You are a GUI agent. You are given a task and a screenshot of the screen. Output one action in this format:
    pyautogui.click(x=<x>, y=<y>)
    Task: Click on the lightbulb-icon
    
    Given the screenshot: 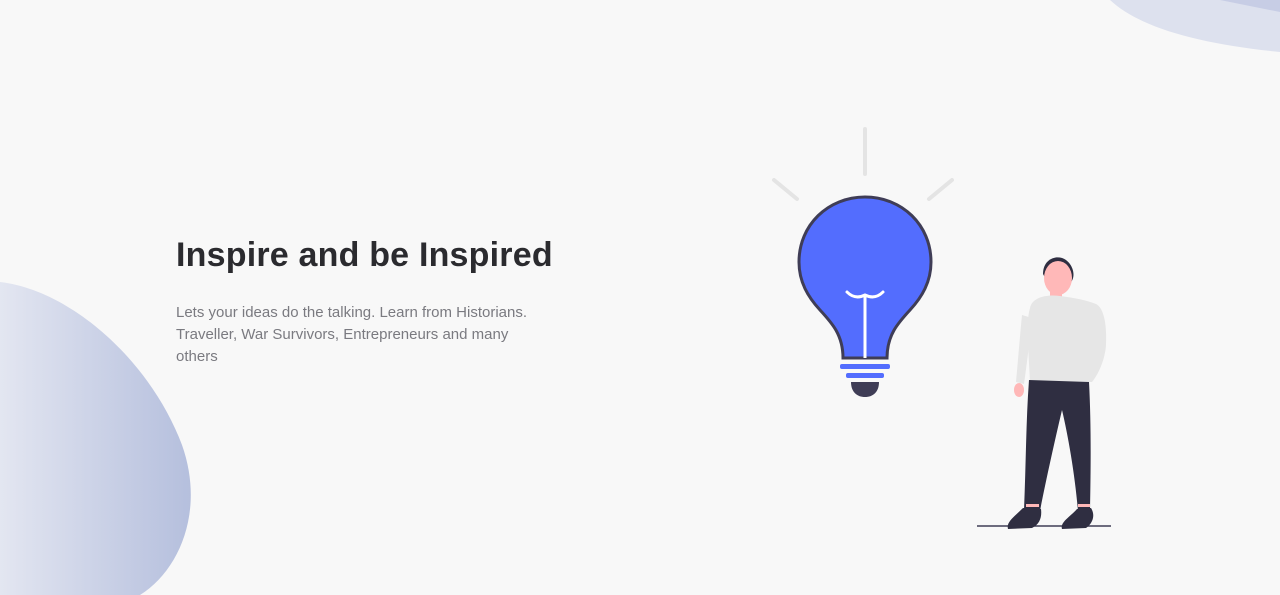 What is the action you would take?
    pyautogui.click(x=865, y=296)
    